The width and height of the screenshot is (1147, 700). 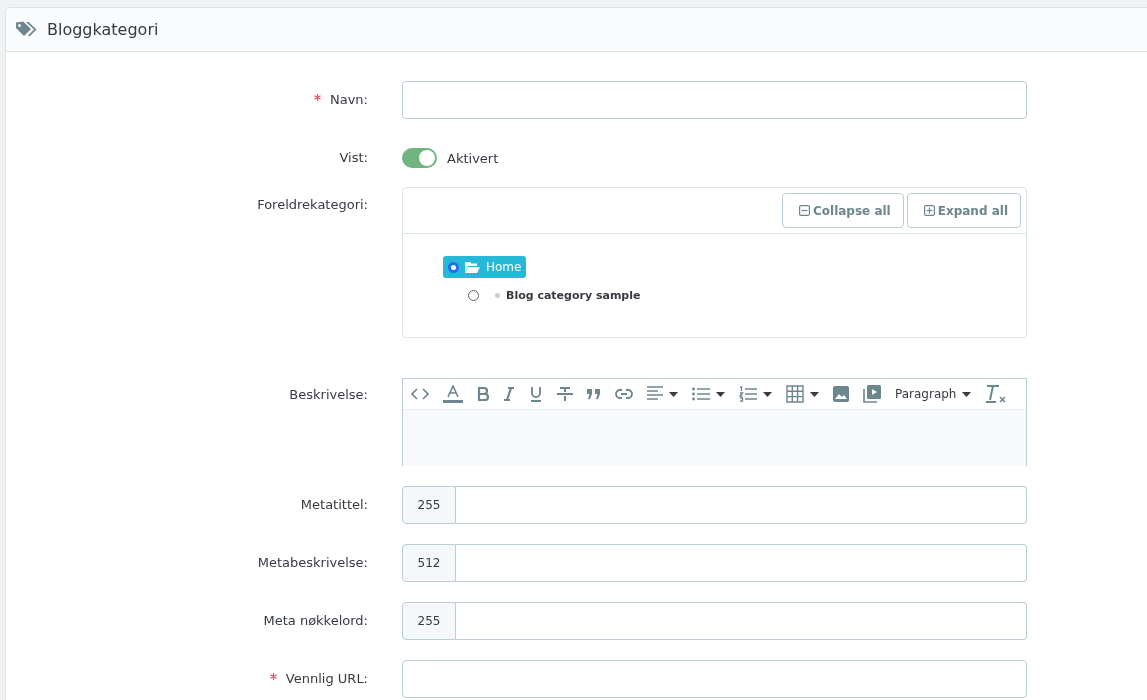 I want to click on rich-text-editor: Paragraph, so click(x=714, y=422).